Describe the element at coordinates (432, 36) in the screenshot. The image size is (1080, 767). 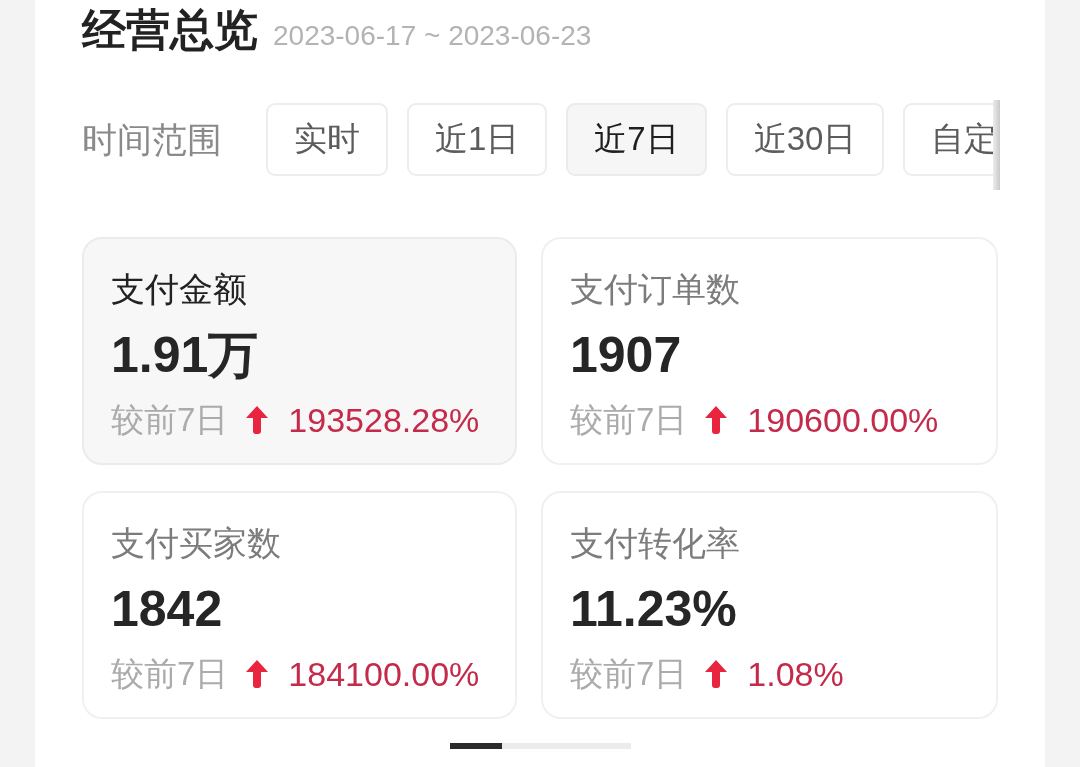
I see `date-range: 2023-06-17 ~ 2023-06-23` at that location.